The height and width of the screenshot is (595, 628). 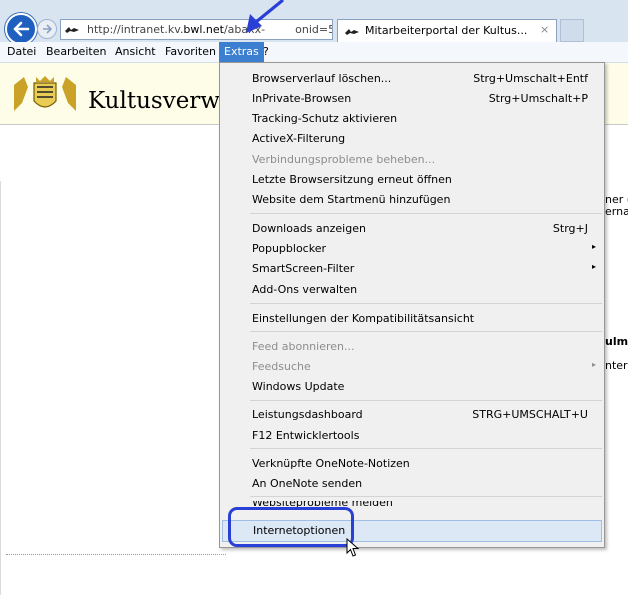 I want to click on menu-item-leistungsdashboard: Leistungsdashboard STRG+UMSCHALT+U, so click(x=412, y=415).